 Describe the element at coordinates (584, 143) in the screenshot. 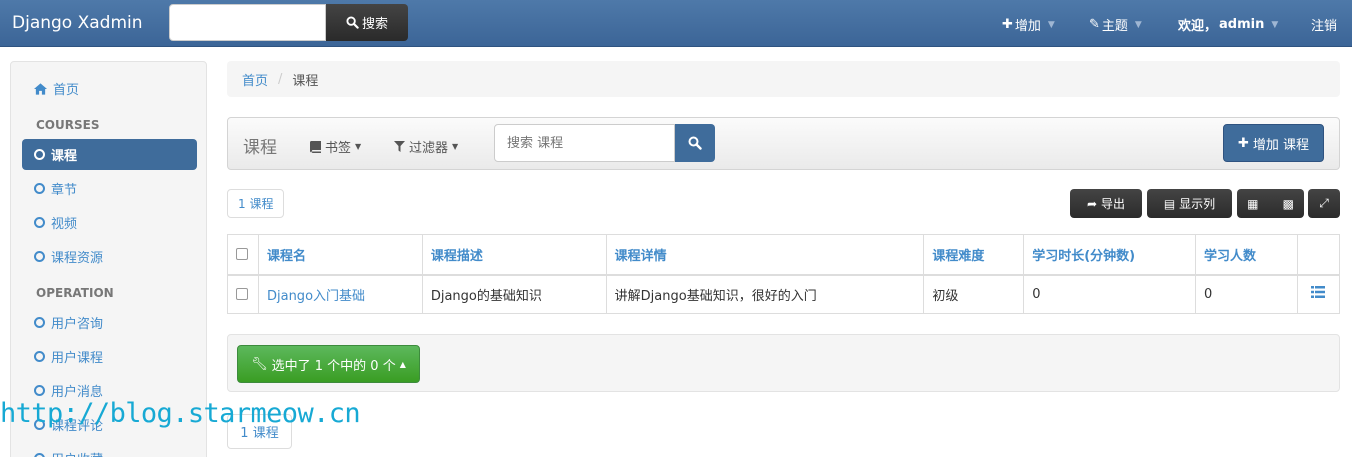

I see `list-search-input` at that location.